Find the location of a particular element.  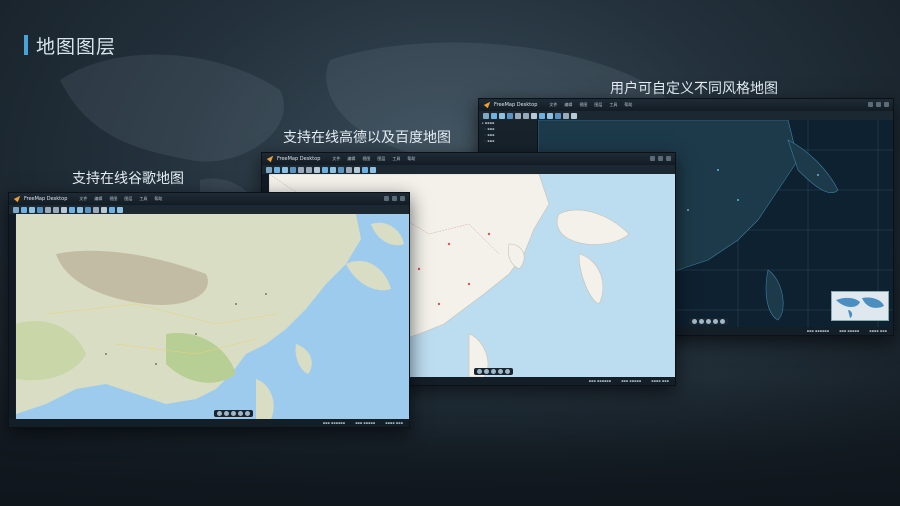

map-tool-strip is located at coordinates (493, 371).